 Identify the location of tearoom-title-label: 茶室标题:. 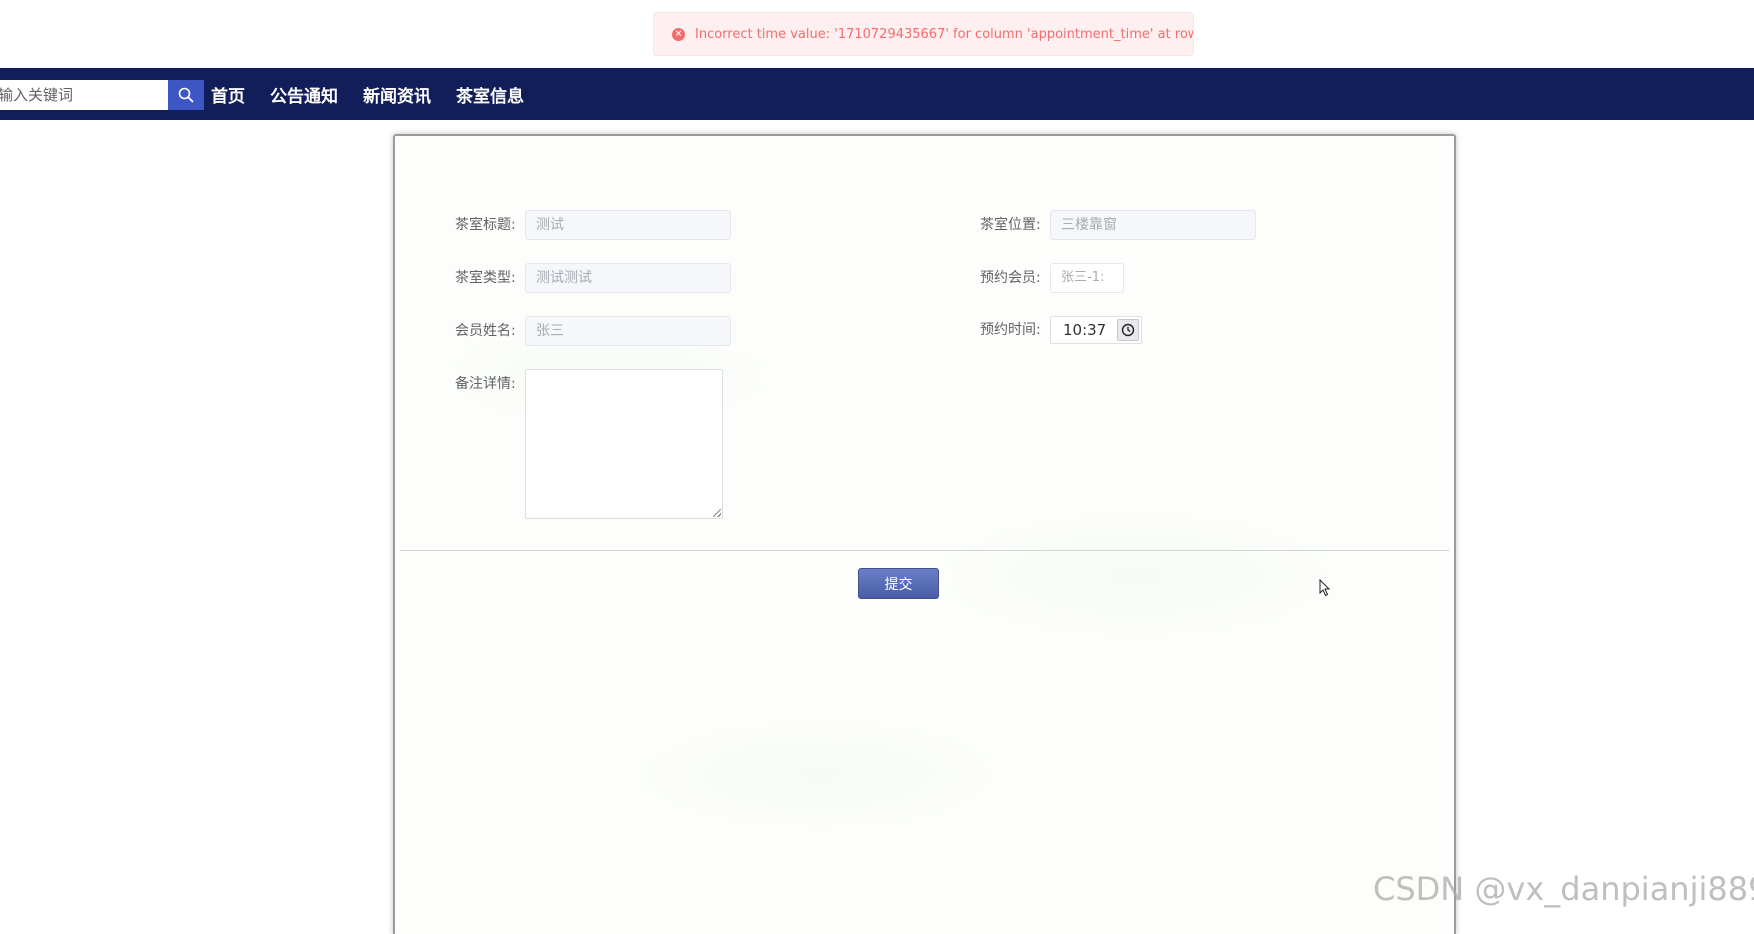
(485, 225).